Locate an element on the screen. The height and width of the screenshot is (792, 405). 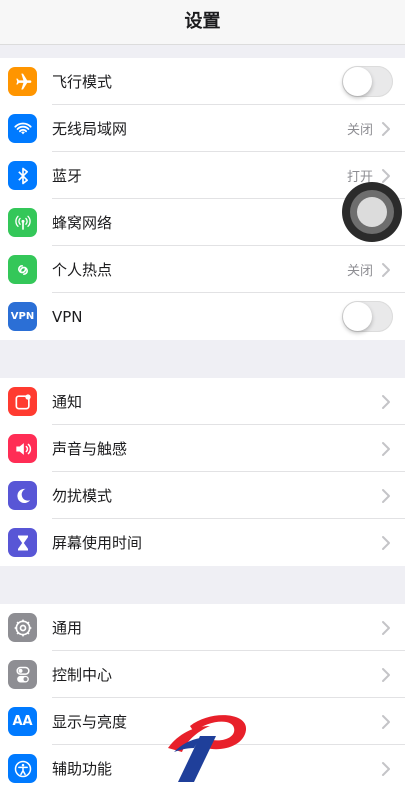
assistive-touch-ring is located at coordinates (372, 212).